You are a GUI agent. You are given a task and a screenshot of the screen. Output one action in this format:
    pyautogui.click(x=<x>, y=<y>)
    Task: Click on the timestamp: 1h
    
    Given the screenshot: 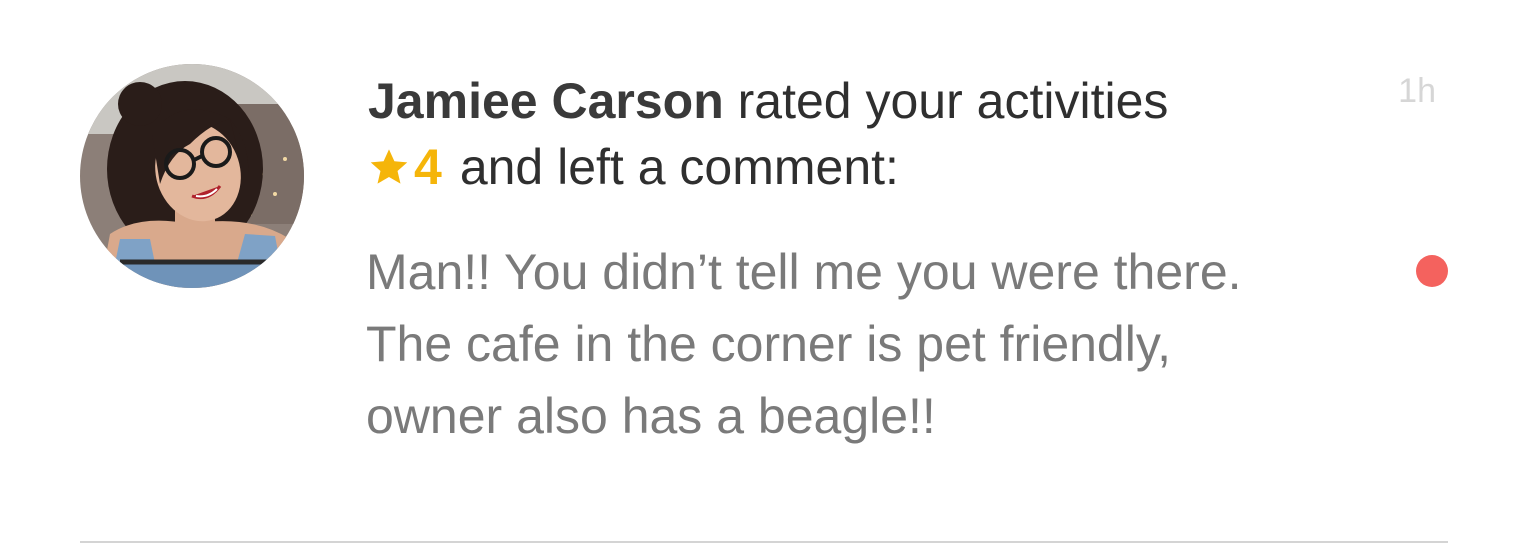 What is the action you would take?
    pyautogui.click(x=1417, y=91)
    